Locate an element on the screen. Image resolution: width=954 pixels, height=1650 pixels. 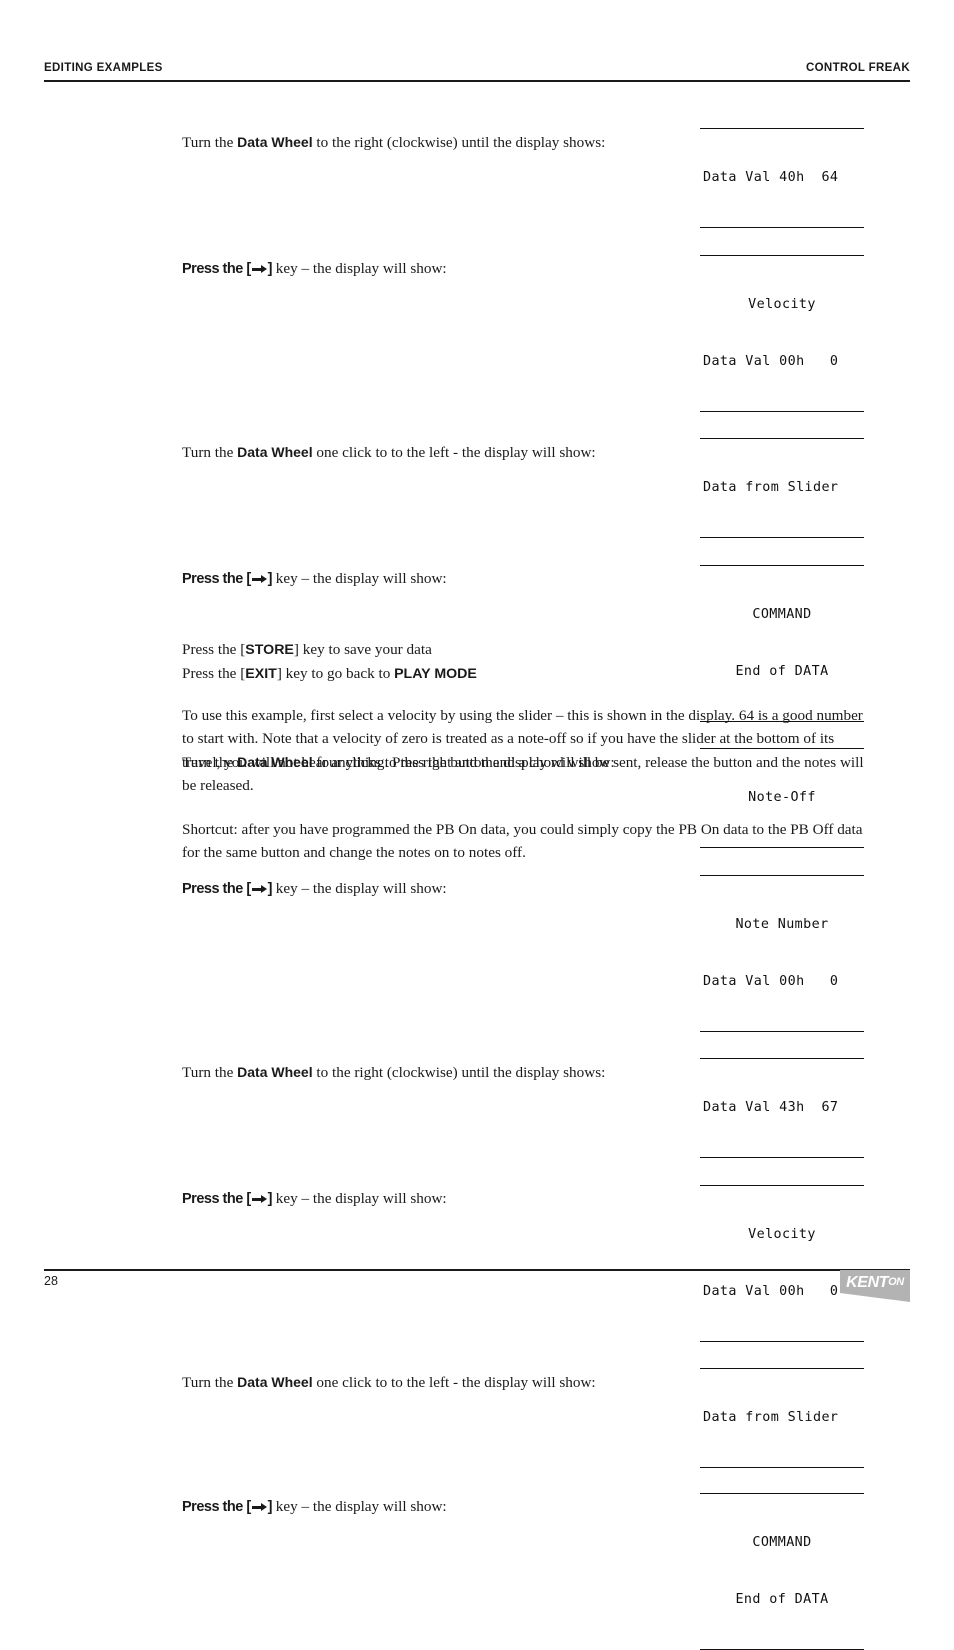
store-line: Press the [STORE] key to save your data is located at coordinates (307, 649).